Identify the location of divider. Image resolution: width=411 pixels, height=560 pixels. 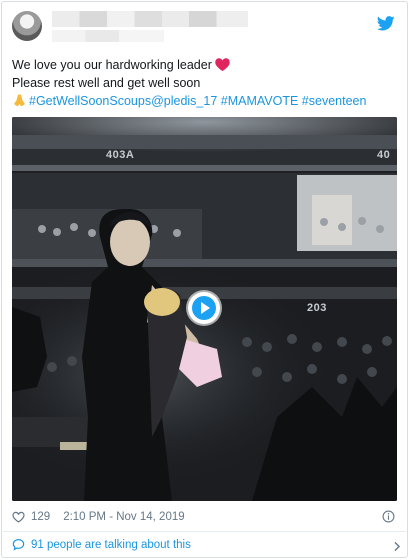
(203, 531).